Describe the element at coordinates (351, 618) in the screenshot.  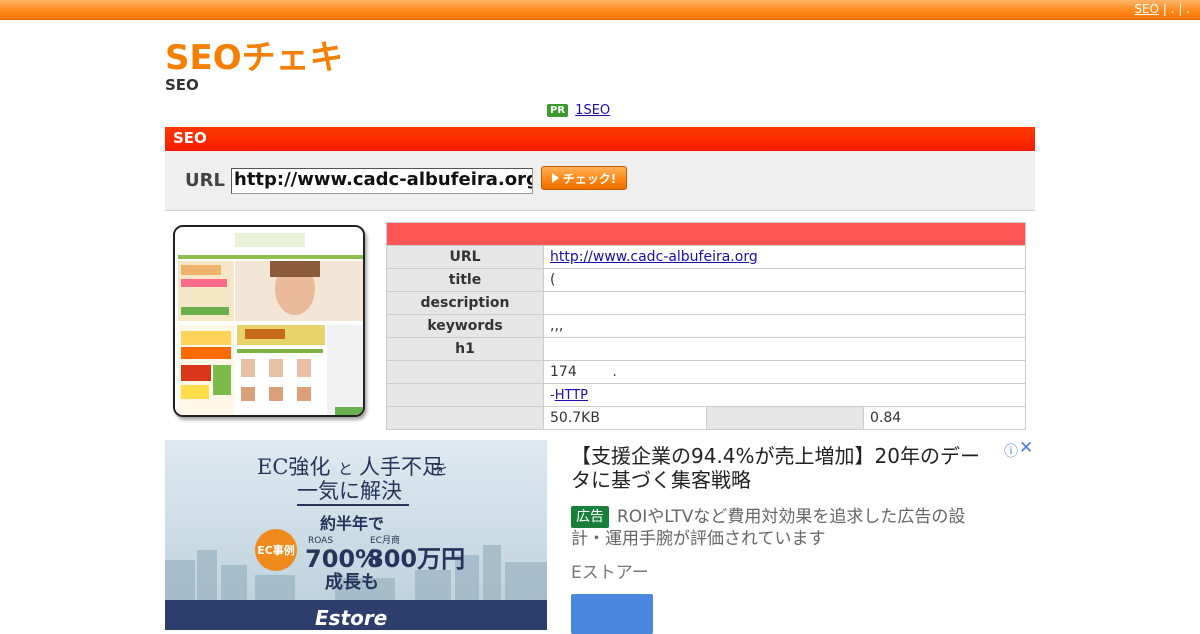
I see `ad-image-brand: Estore` at that location.